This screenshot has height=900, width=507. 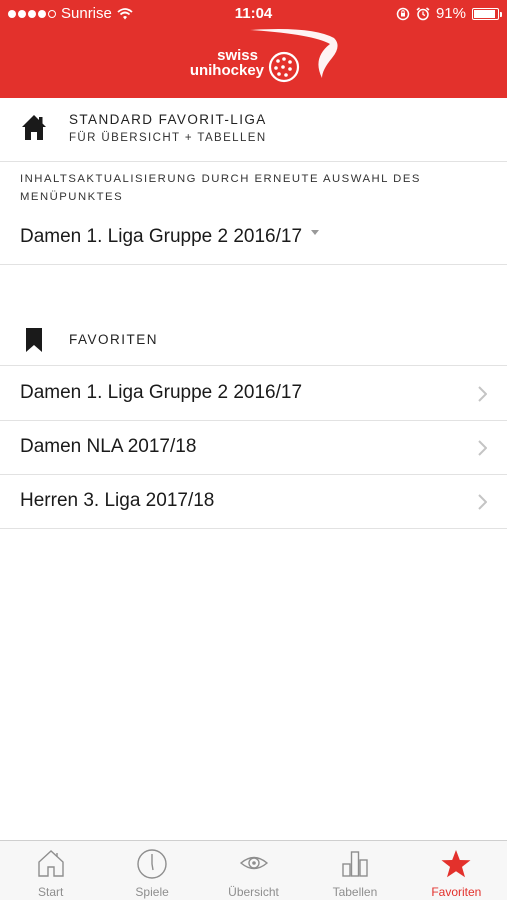 I want to click on favorite-item-label: Herren 3. Liga 2017/18, so click(x=117, y=500).